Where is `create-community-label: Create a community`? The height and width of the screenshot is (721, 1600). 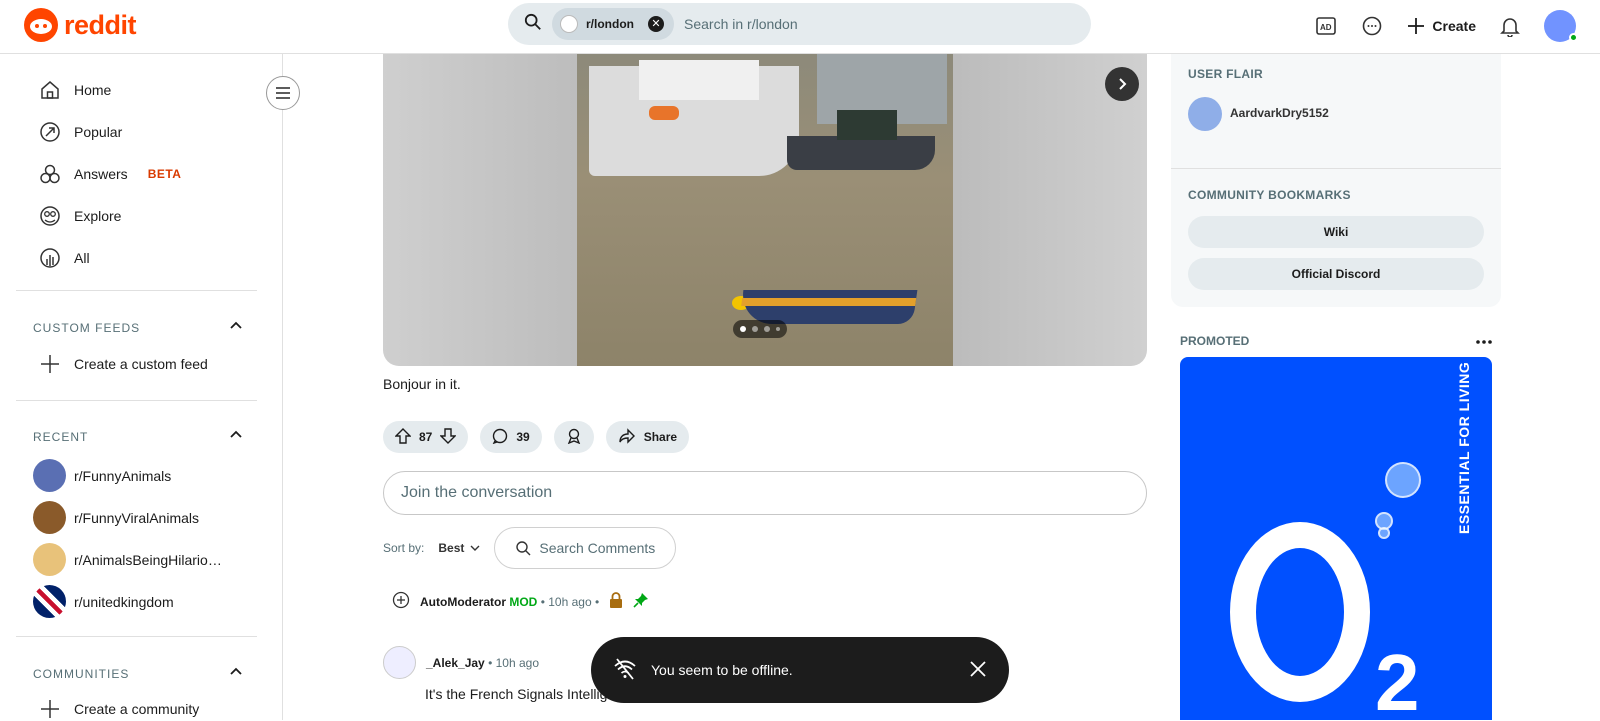
create-community-label: Create a community is located at coordinates (137, 709).